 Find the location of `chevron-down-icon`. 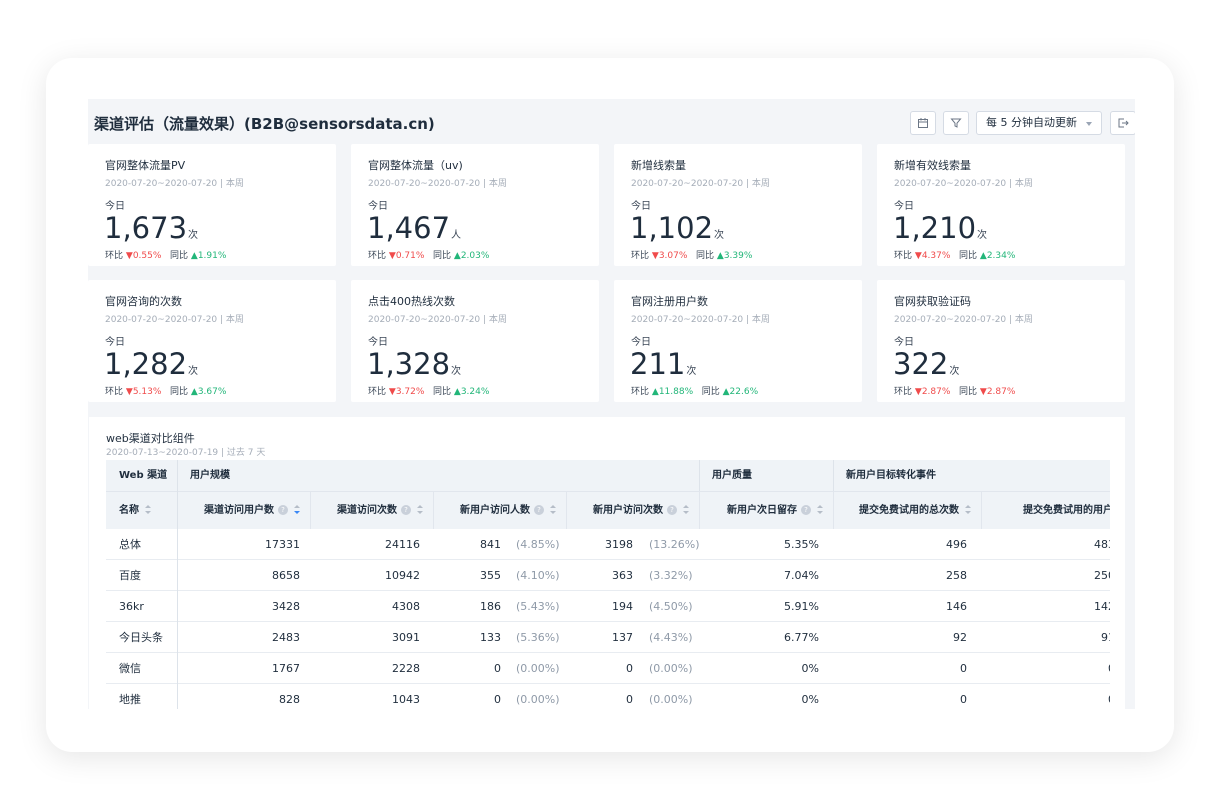

chevron-down-icon is located at coordinates (1089, 124).